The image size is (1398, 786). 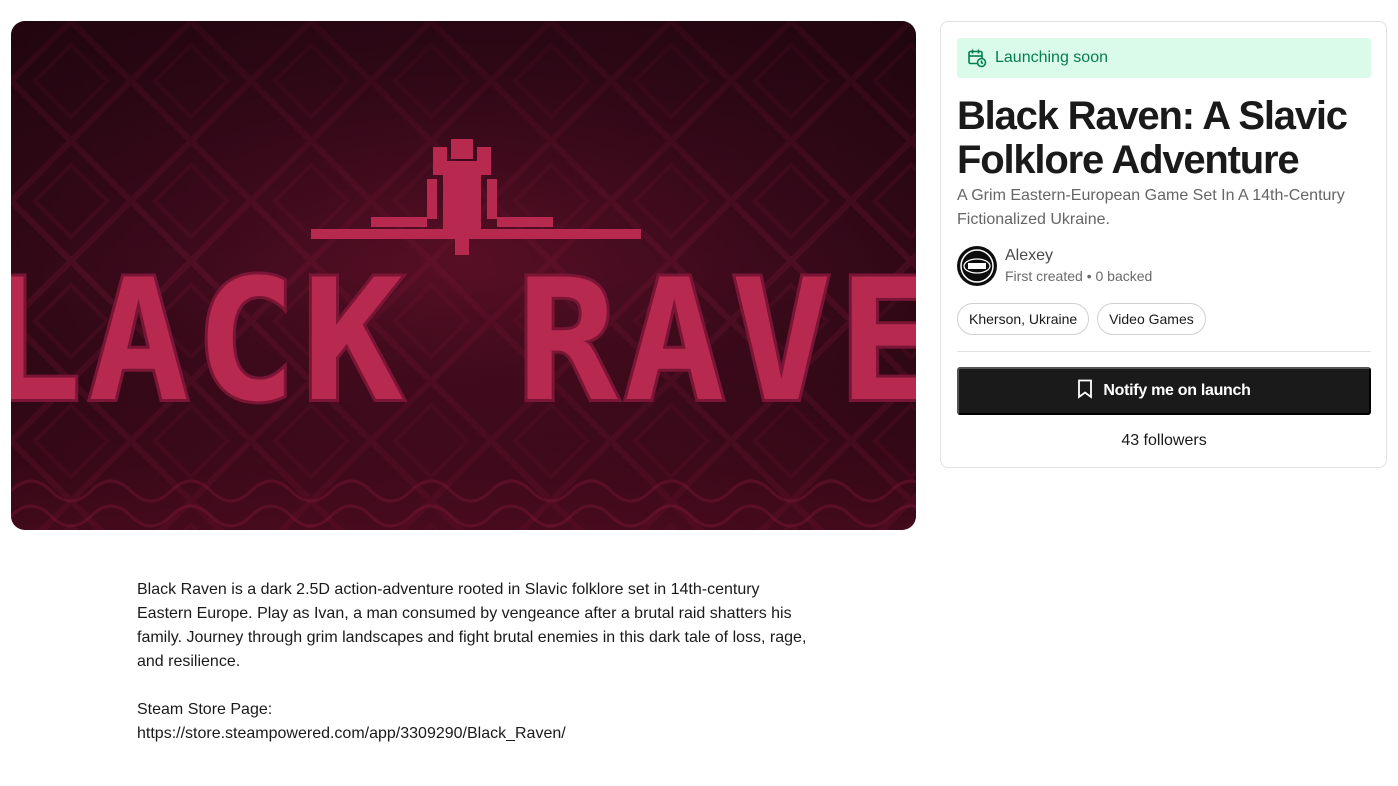 I want to click on avatar, so click(x=977, y=266).